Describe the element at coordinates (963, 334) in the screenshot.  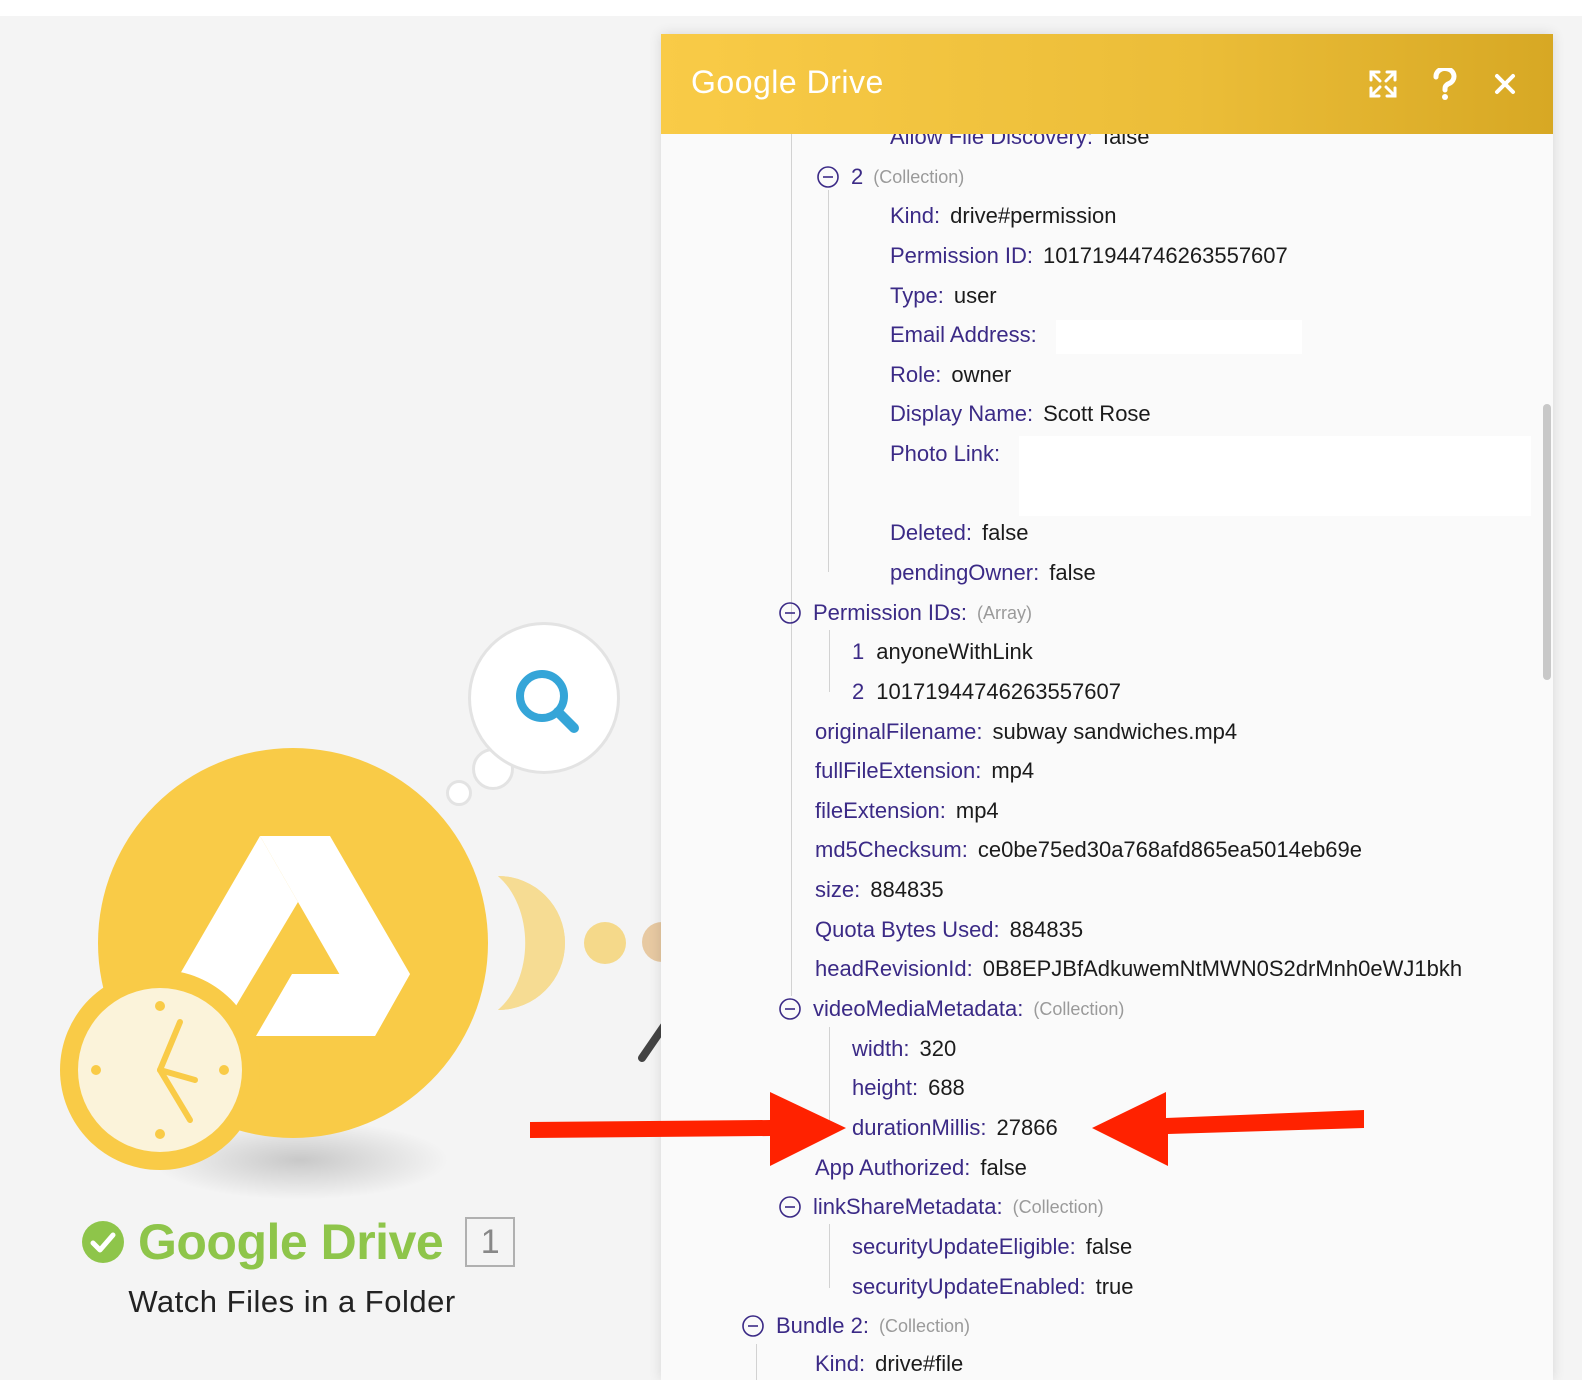
I see `row-email-address: Email Address:` at that location.